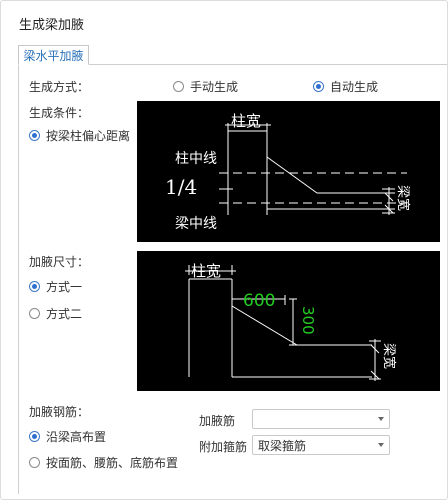  Describe the element at coordinates (246, 121) in the screenshot. I see `ecc-col-width-text: 柱宽` at that location.